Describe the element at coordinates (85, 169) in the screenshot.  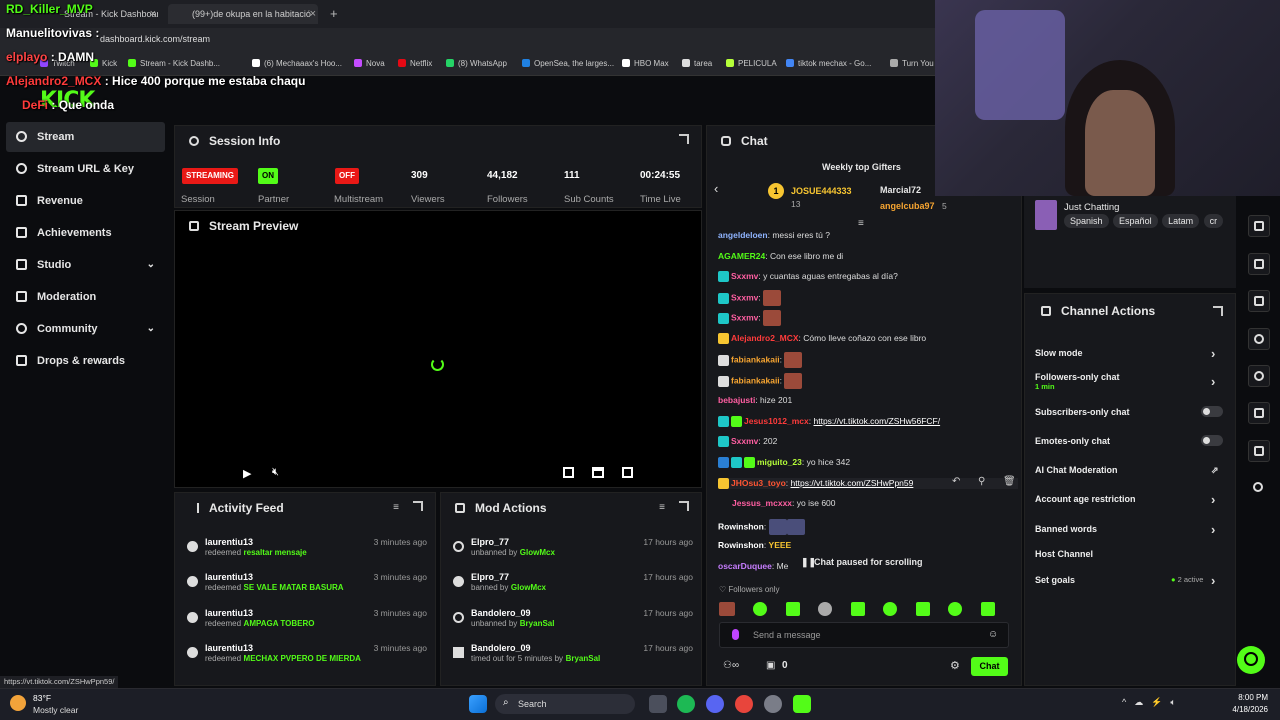
I see `sidebar-item-stream-url: Stream URL & Key` at that location.